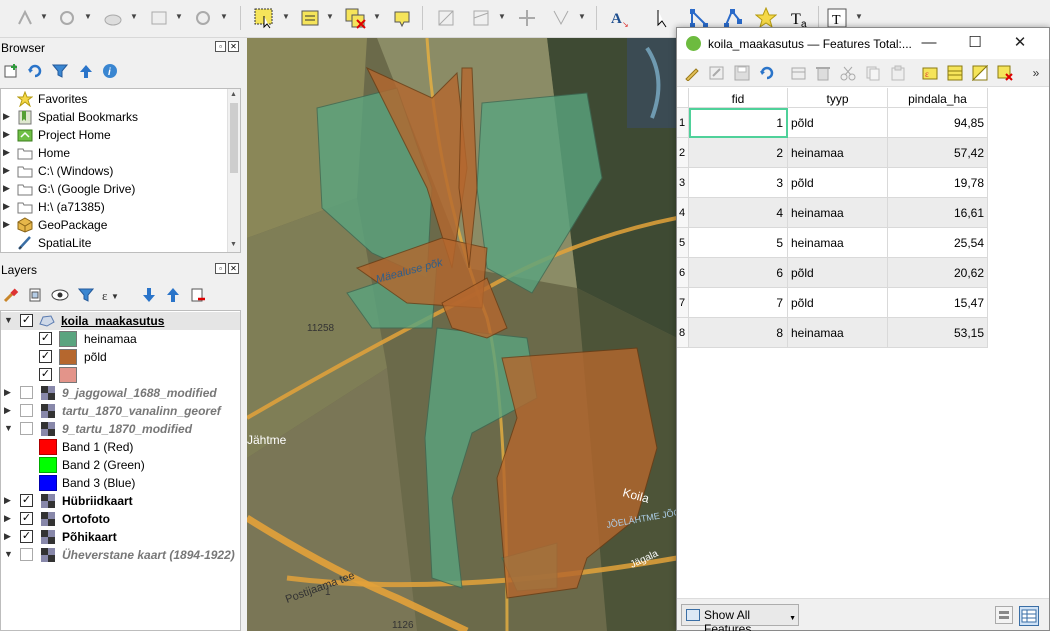 Image resolution: width=1050 pixels, height=631 pixels. Describe the element at coordinates (11, 71) in the screenshot. I see `add-layer-icon` at that location.